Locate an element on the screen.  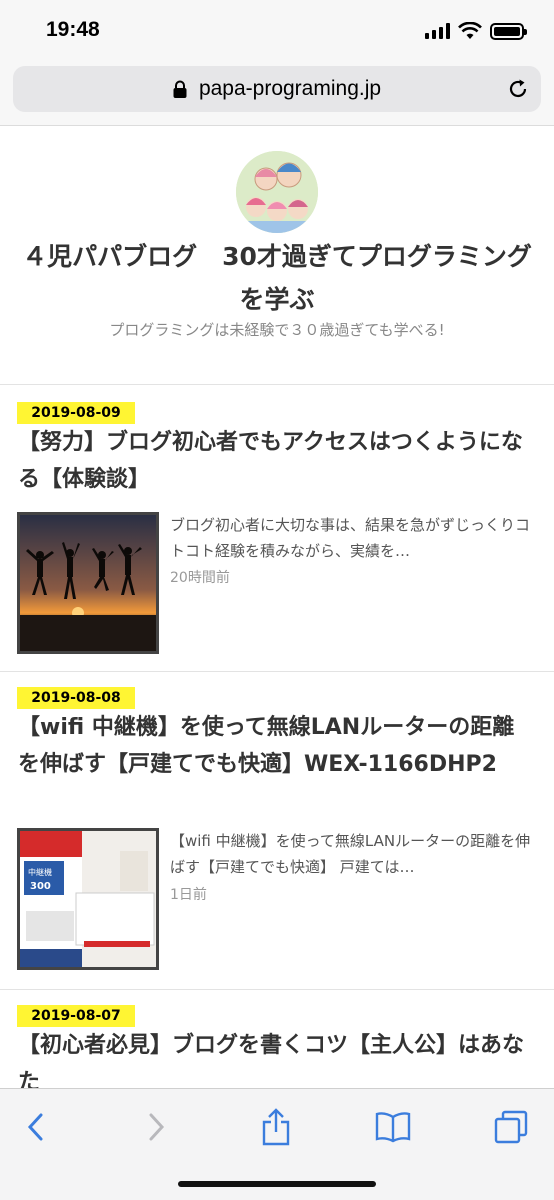
tabs-button is located at coordinates (511, 1127).